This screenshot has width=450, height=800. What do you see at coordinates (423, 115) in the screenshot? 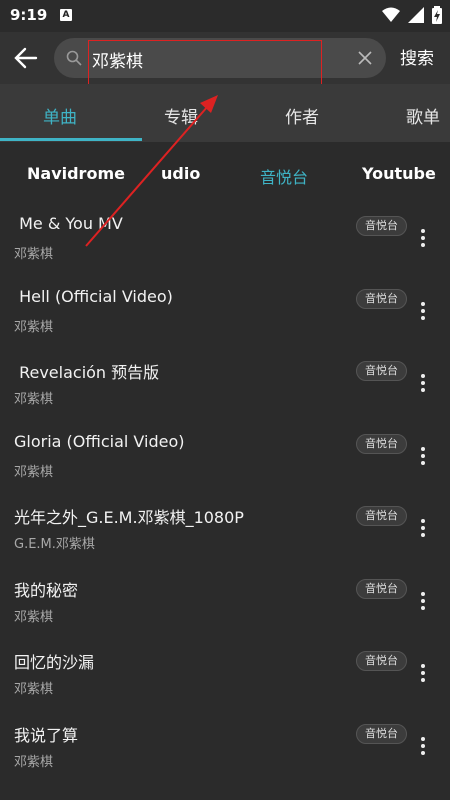
I see `tab-playlists: 歌单` at bounding box center [423, 115].